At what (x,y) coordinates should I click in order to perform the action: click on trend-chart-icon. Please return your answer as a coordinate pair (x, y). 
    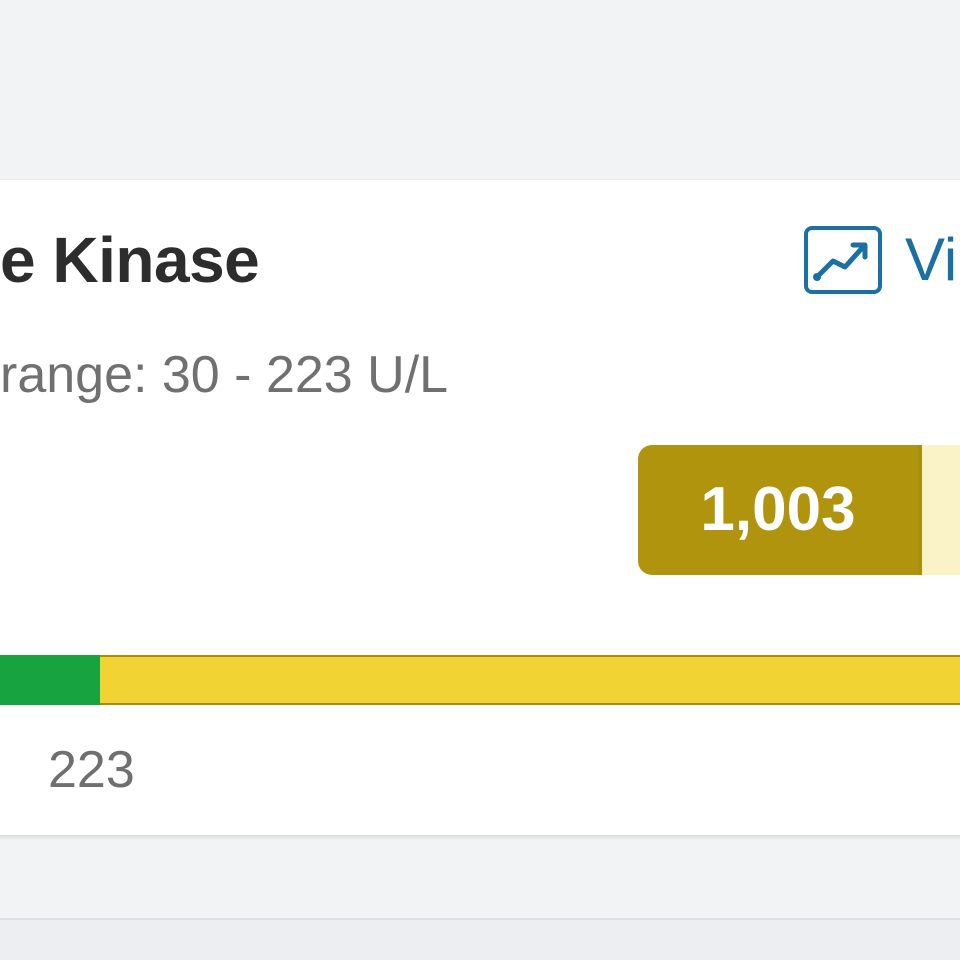
    Looking at the image, I should click on (843, 260).